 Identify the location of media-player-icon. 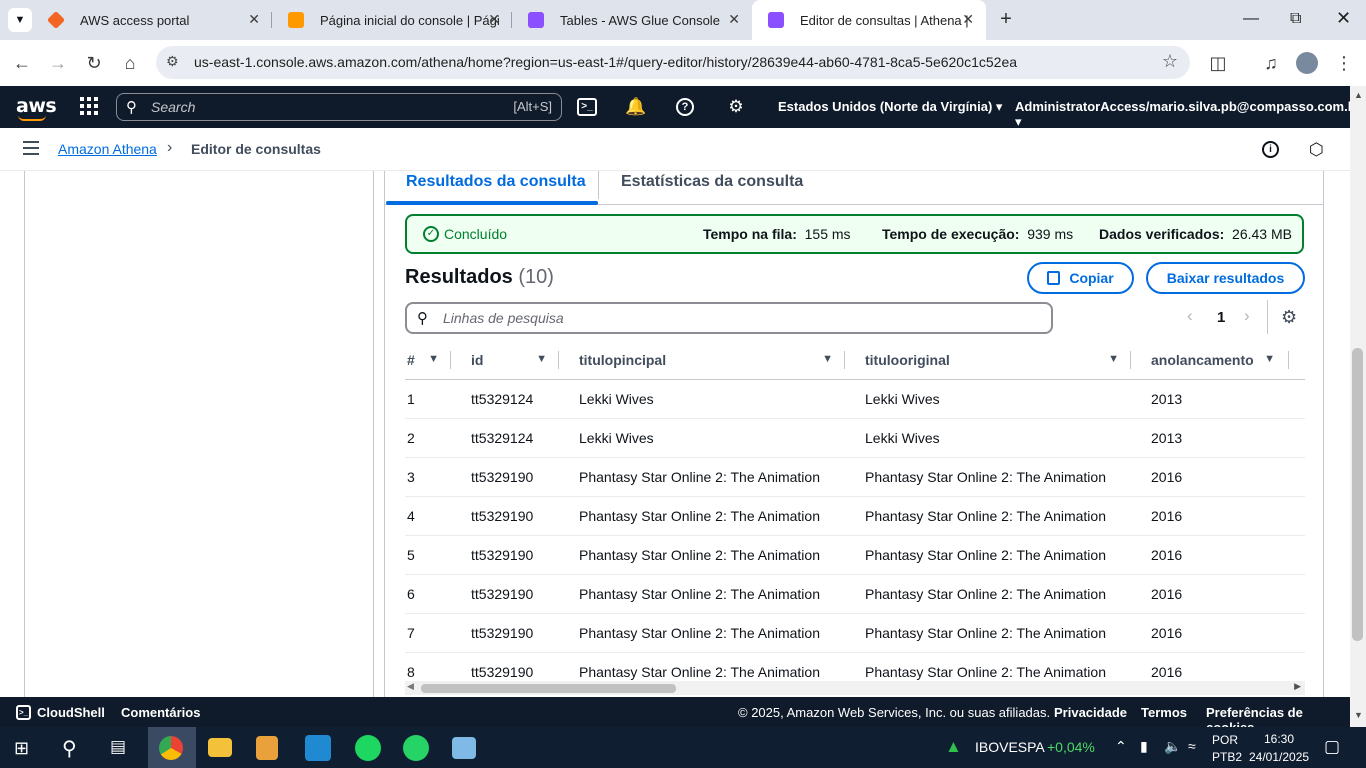
(267, 748).